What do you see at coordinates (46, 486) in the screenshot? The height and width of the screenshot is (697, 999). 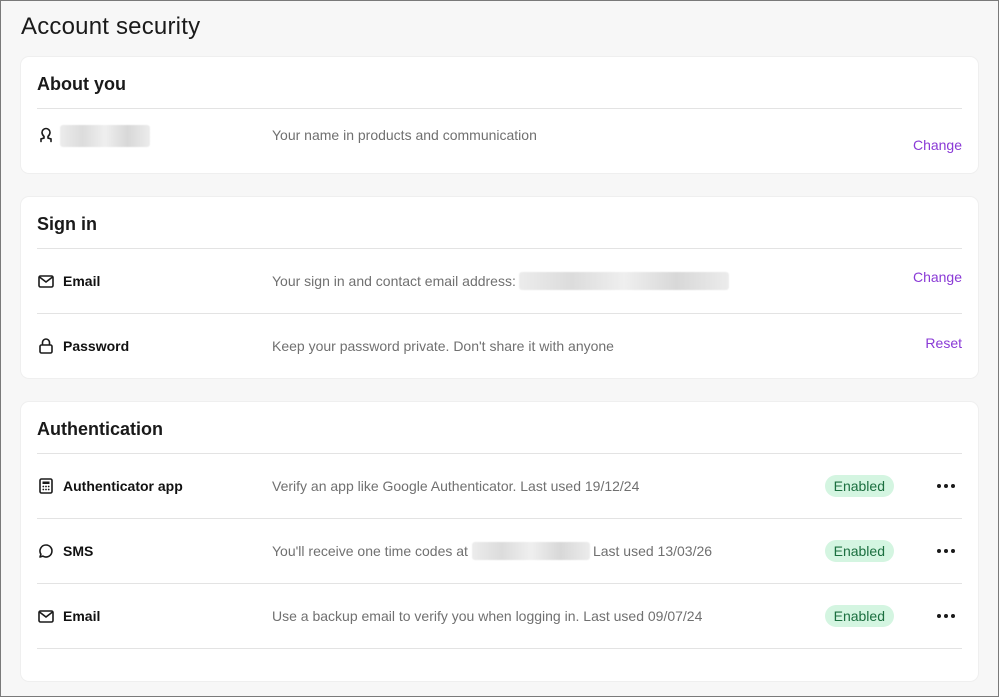 I see `calculator-icon` at bounding box center [46, 486].